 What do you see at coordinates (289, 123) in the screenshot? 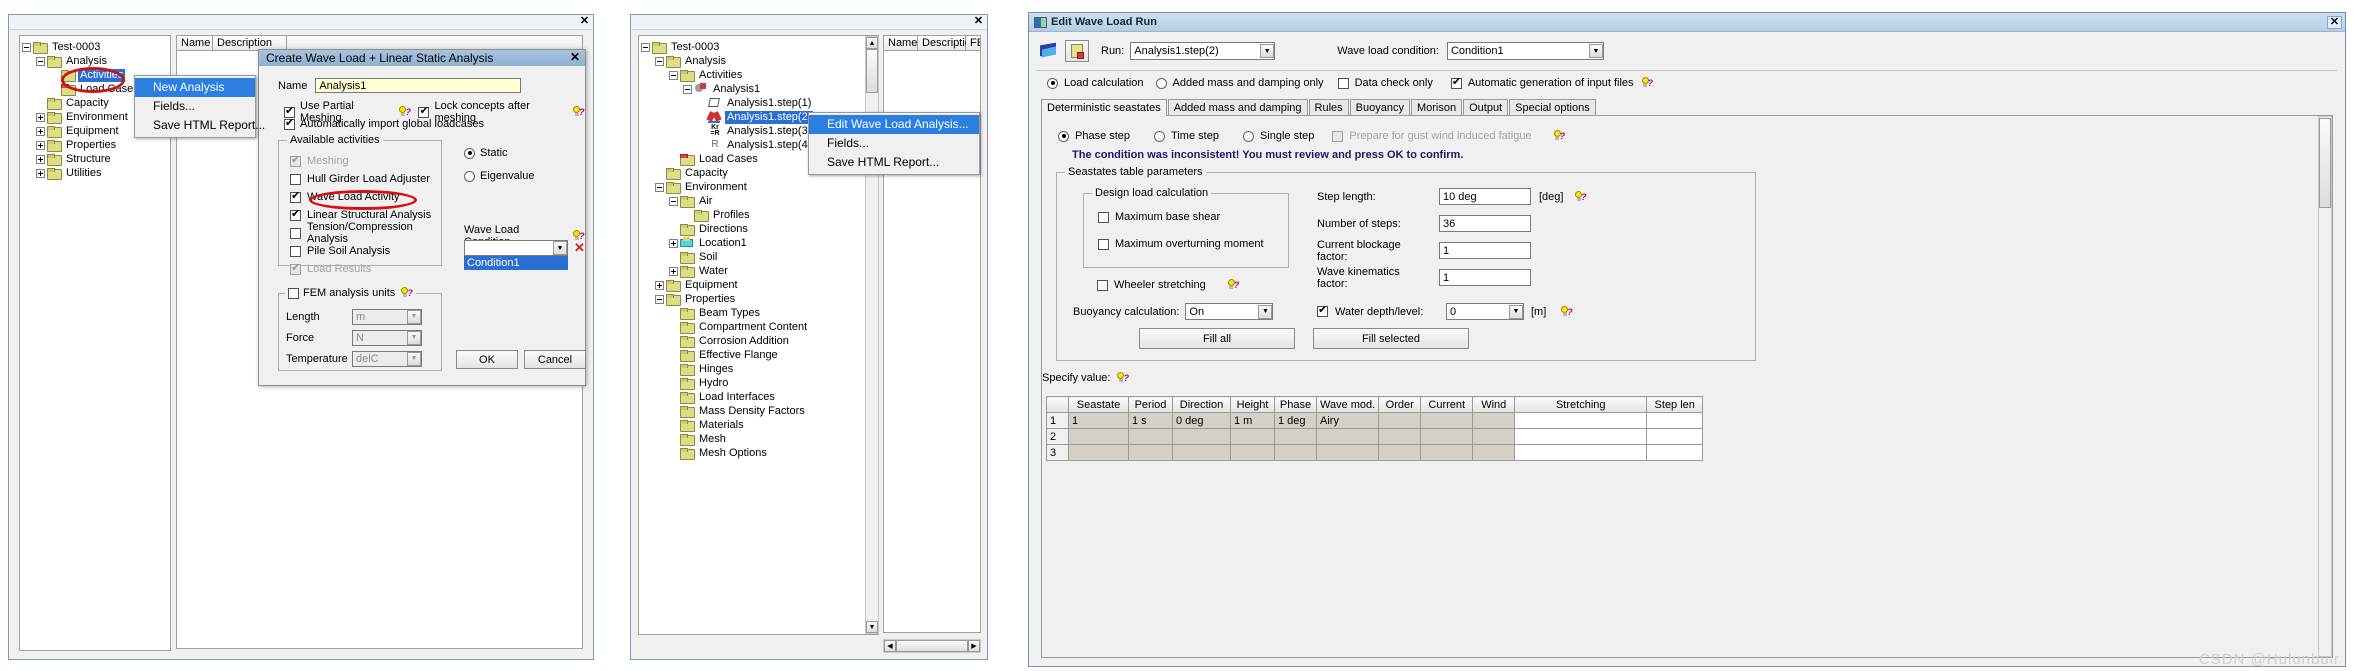
I see `auto-import-checkbox` at bounding box center [289, 123].